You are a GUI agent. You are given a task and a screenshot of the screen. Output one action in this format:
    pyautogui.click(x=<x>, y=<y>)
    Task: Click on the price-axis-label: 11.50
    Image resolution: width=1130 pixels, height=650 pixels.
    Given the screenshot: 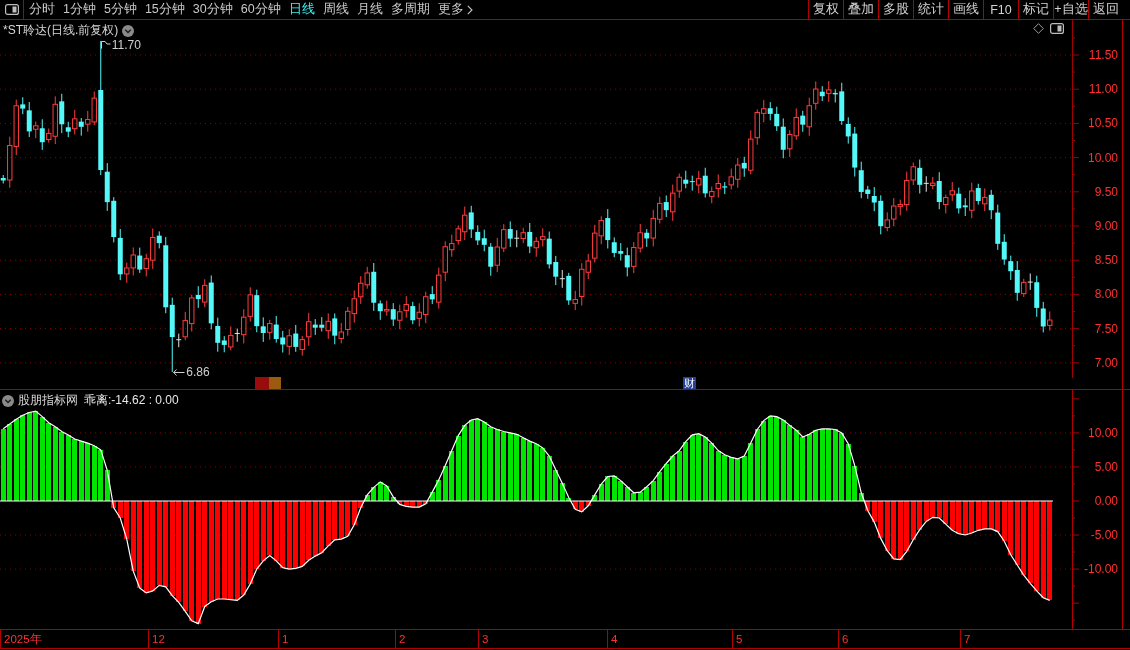 What is the action you would take?
    pyautogui.click(x=1103, y=55)
    